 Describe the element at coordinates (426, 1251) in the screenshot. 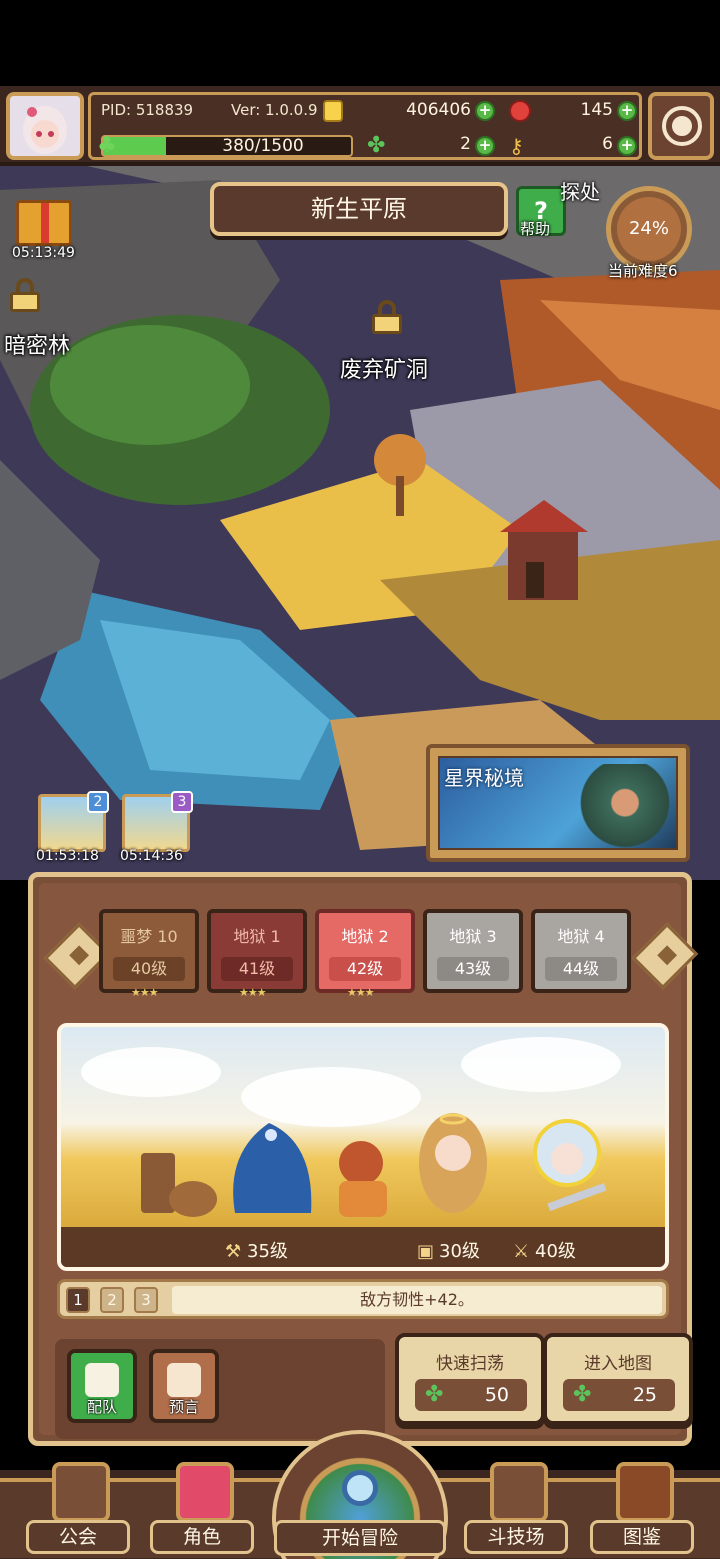

I see `chest-icon: ▣` at that location.